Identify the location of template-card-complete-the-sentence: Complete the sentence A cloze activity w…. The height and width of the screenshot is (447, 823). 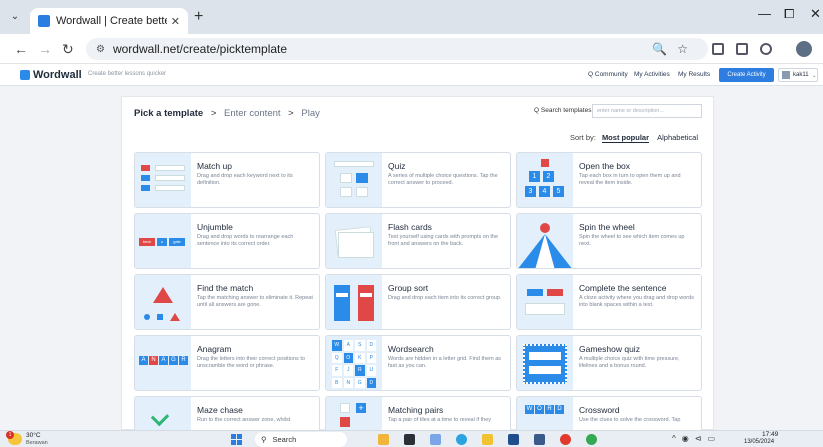
(609, 302).